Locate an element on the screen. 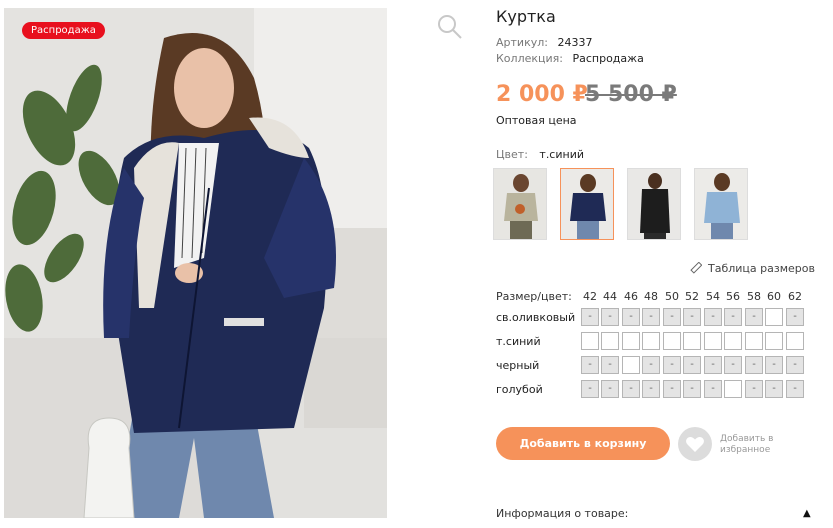 The image size is (833, 528). size-header-58: 58 is located at coordinates (754, 296).